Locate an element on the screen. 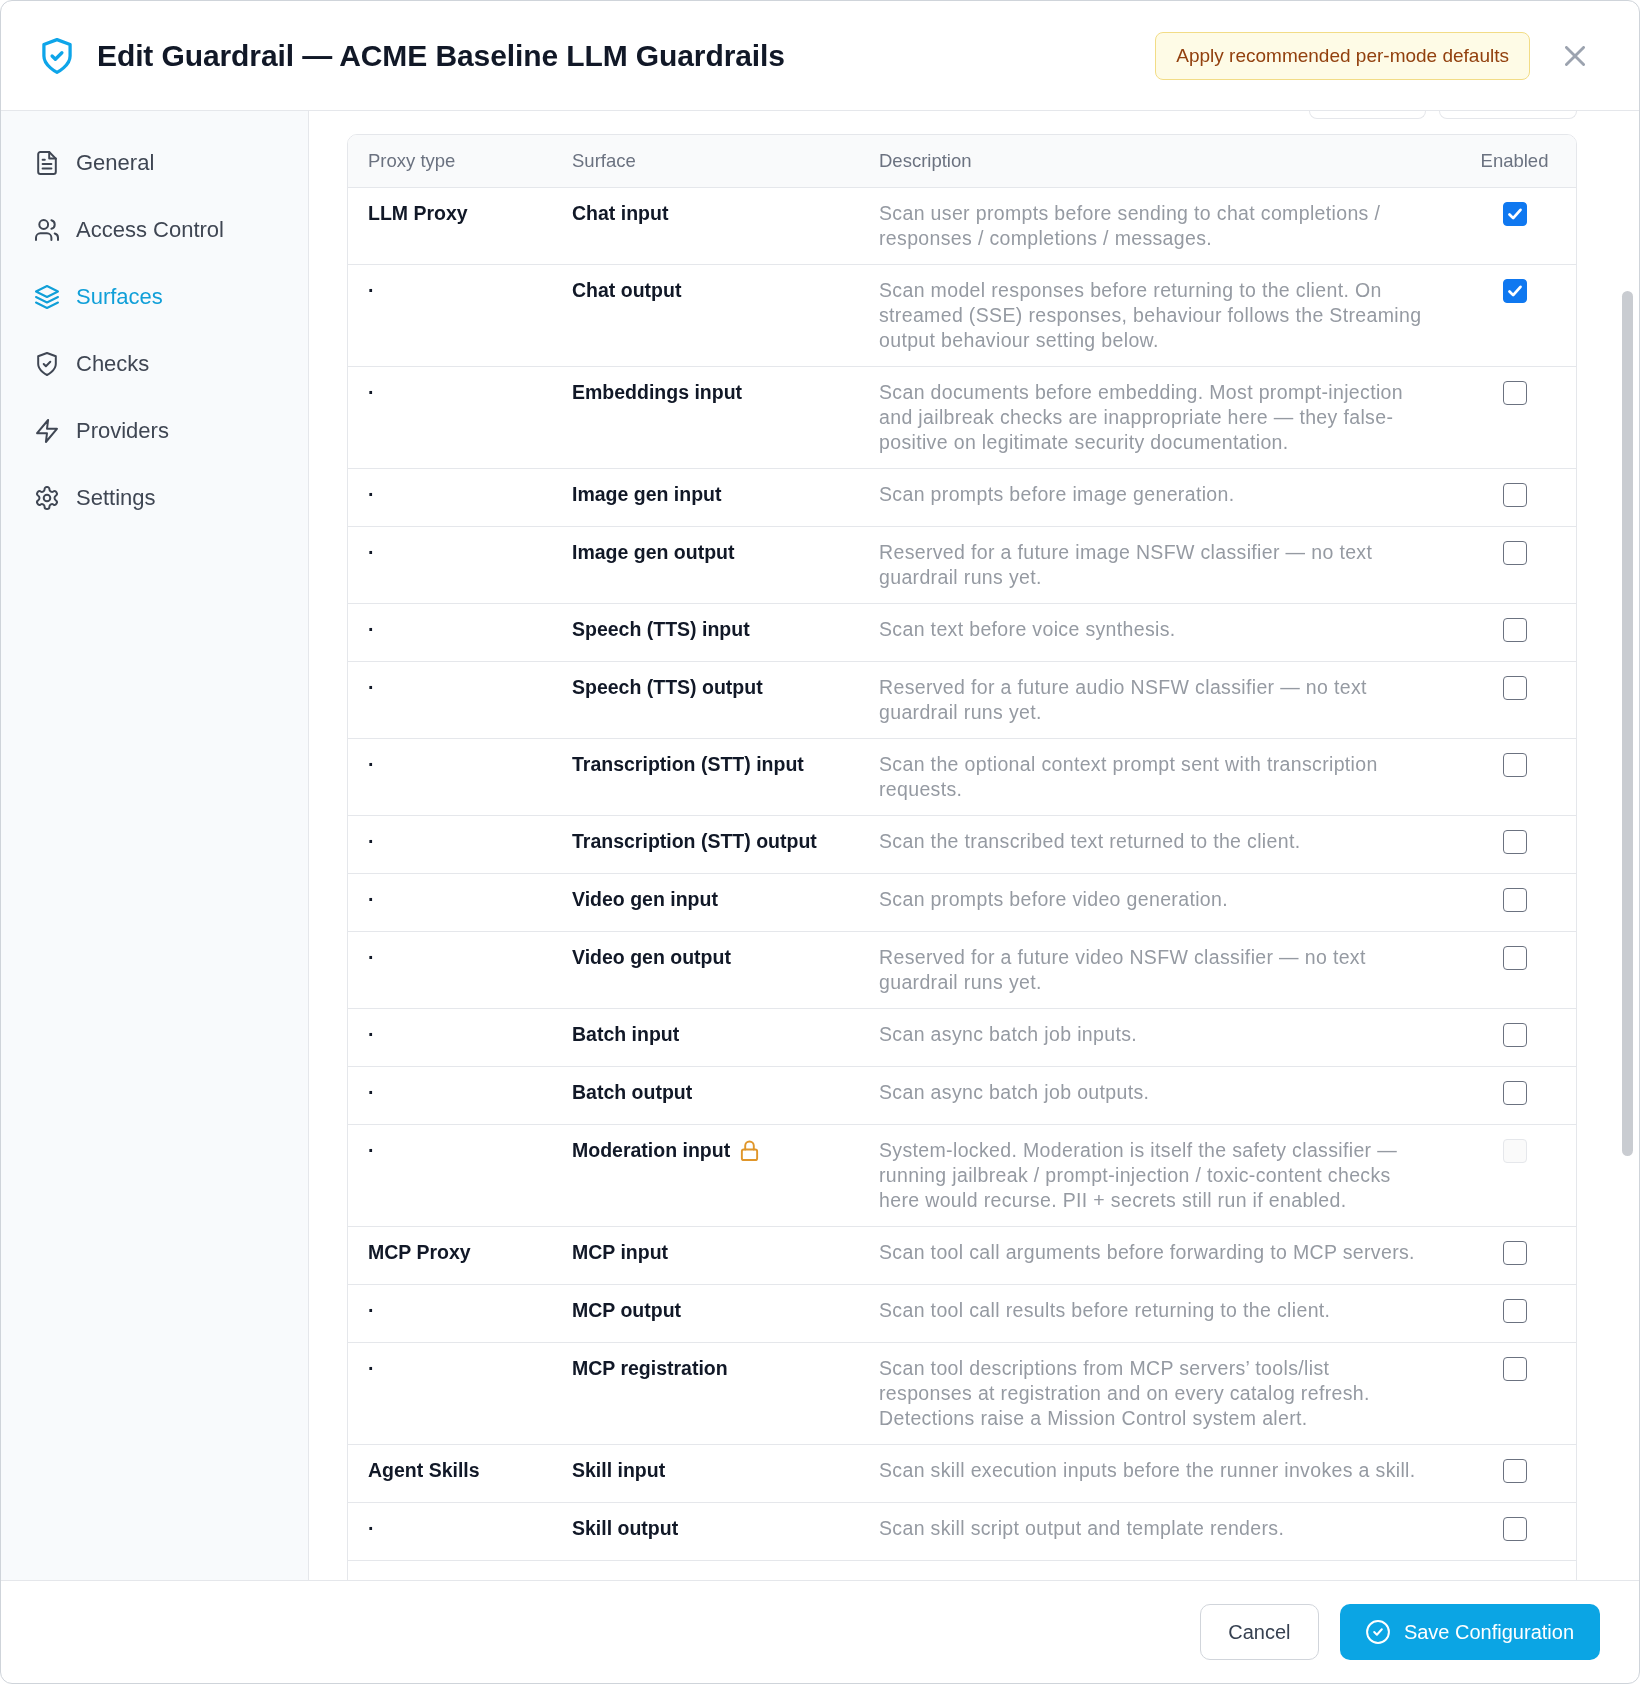 This screenshot has height=1684, width=1640. surface-cell: Skill output is located at coordinates (625, 1528).